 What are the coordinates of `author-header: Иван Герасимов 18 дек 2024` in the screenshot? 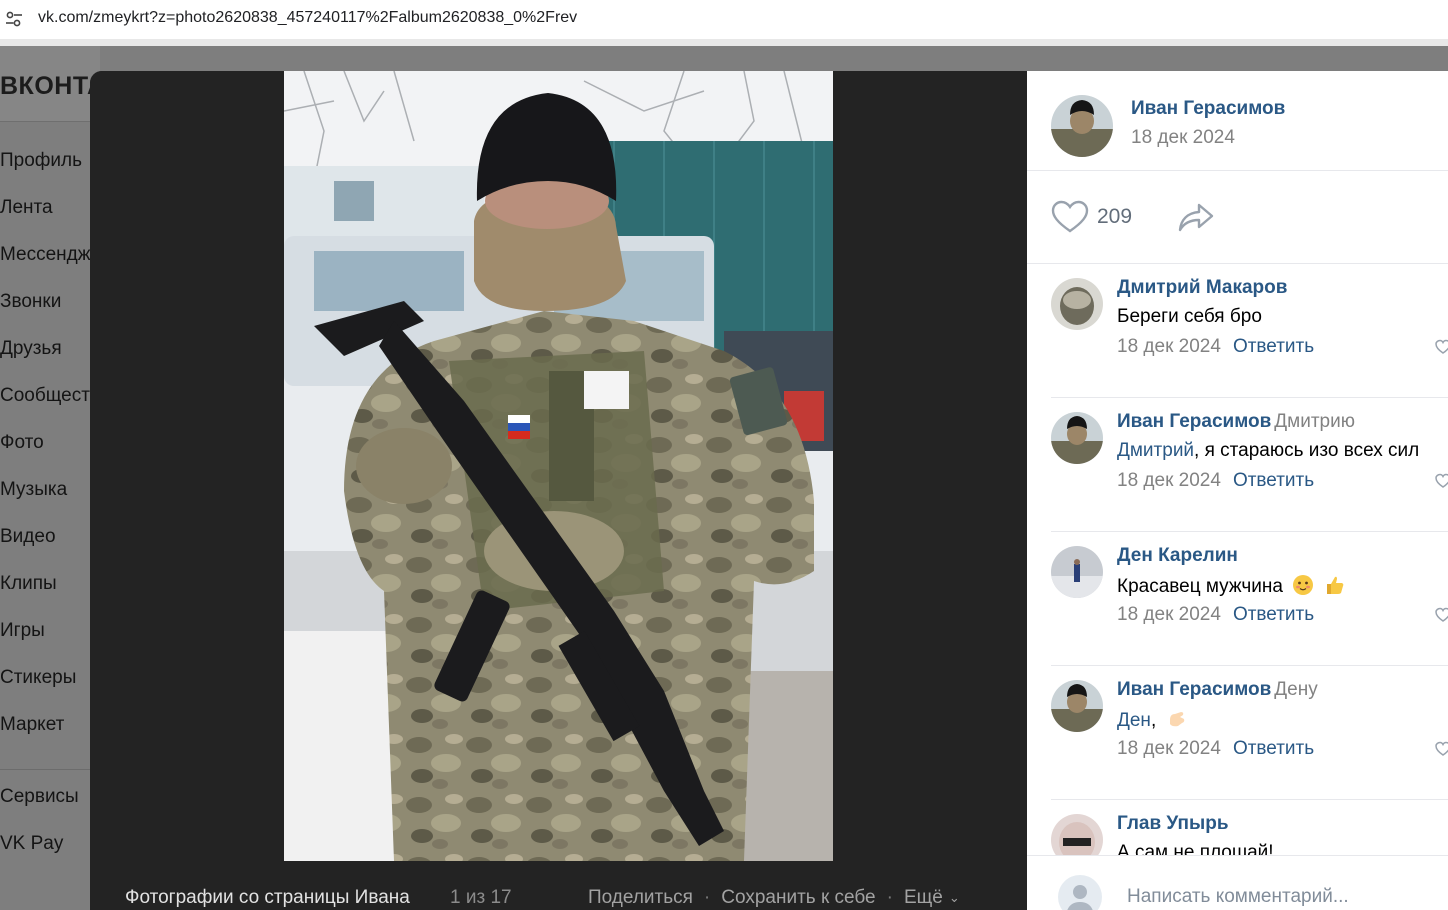 It's located at (1237, 121).